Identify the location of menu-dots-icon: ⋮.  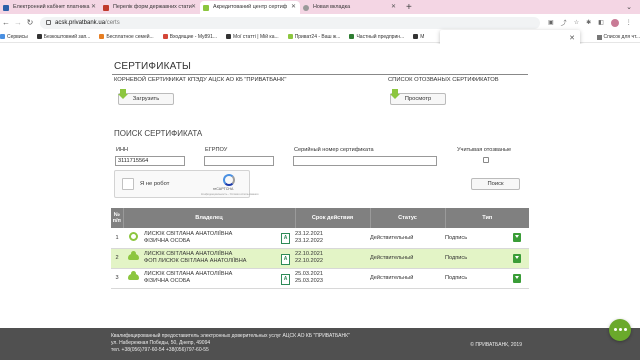
(629, 22).